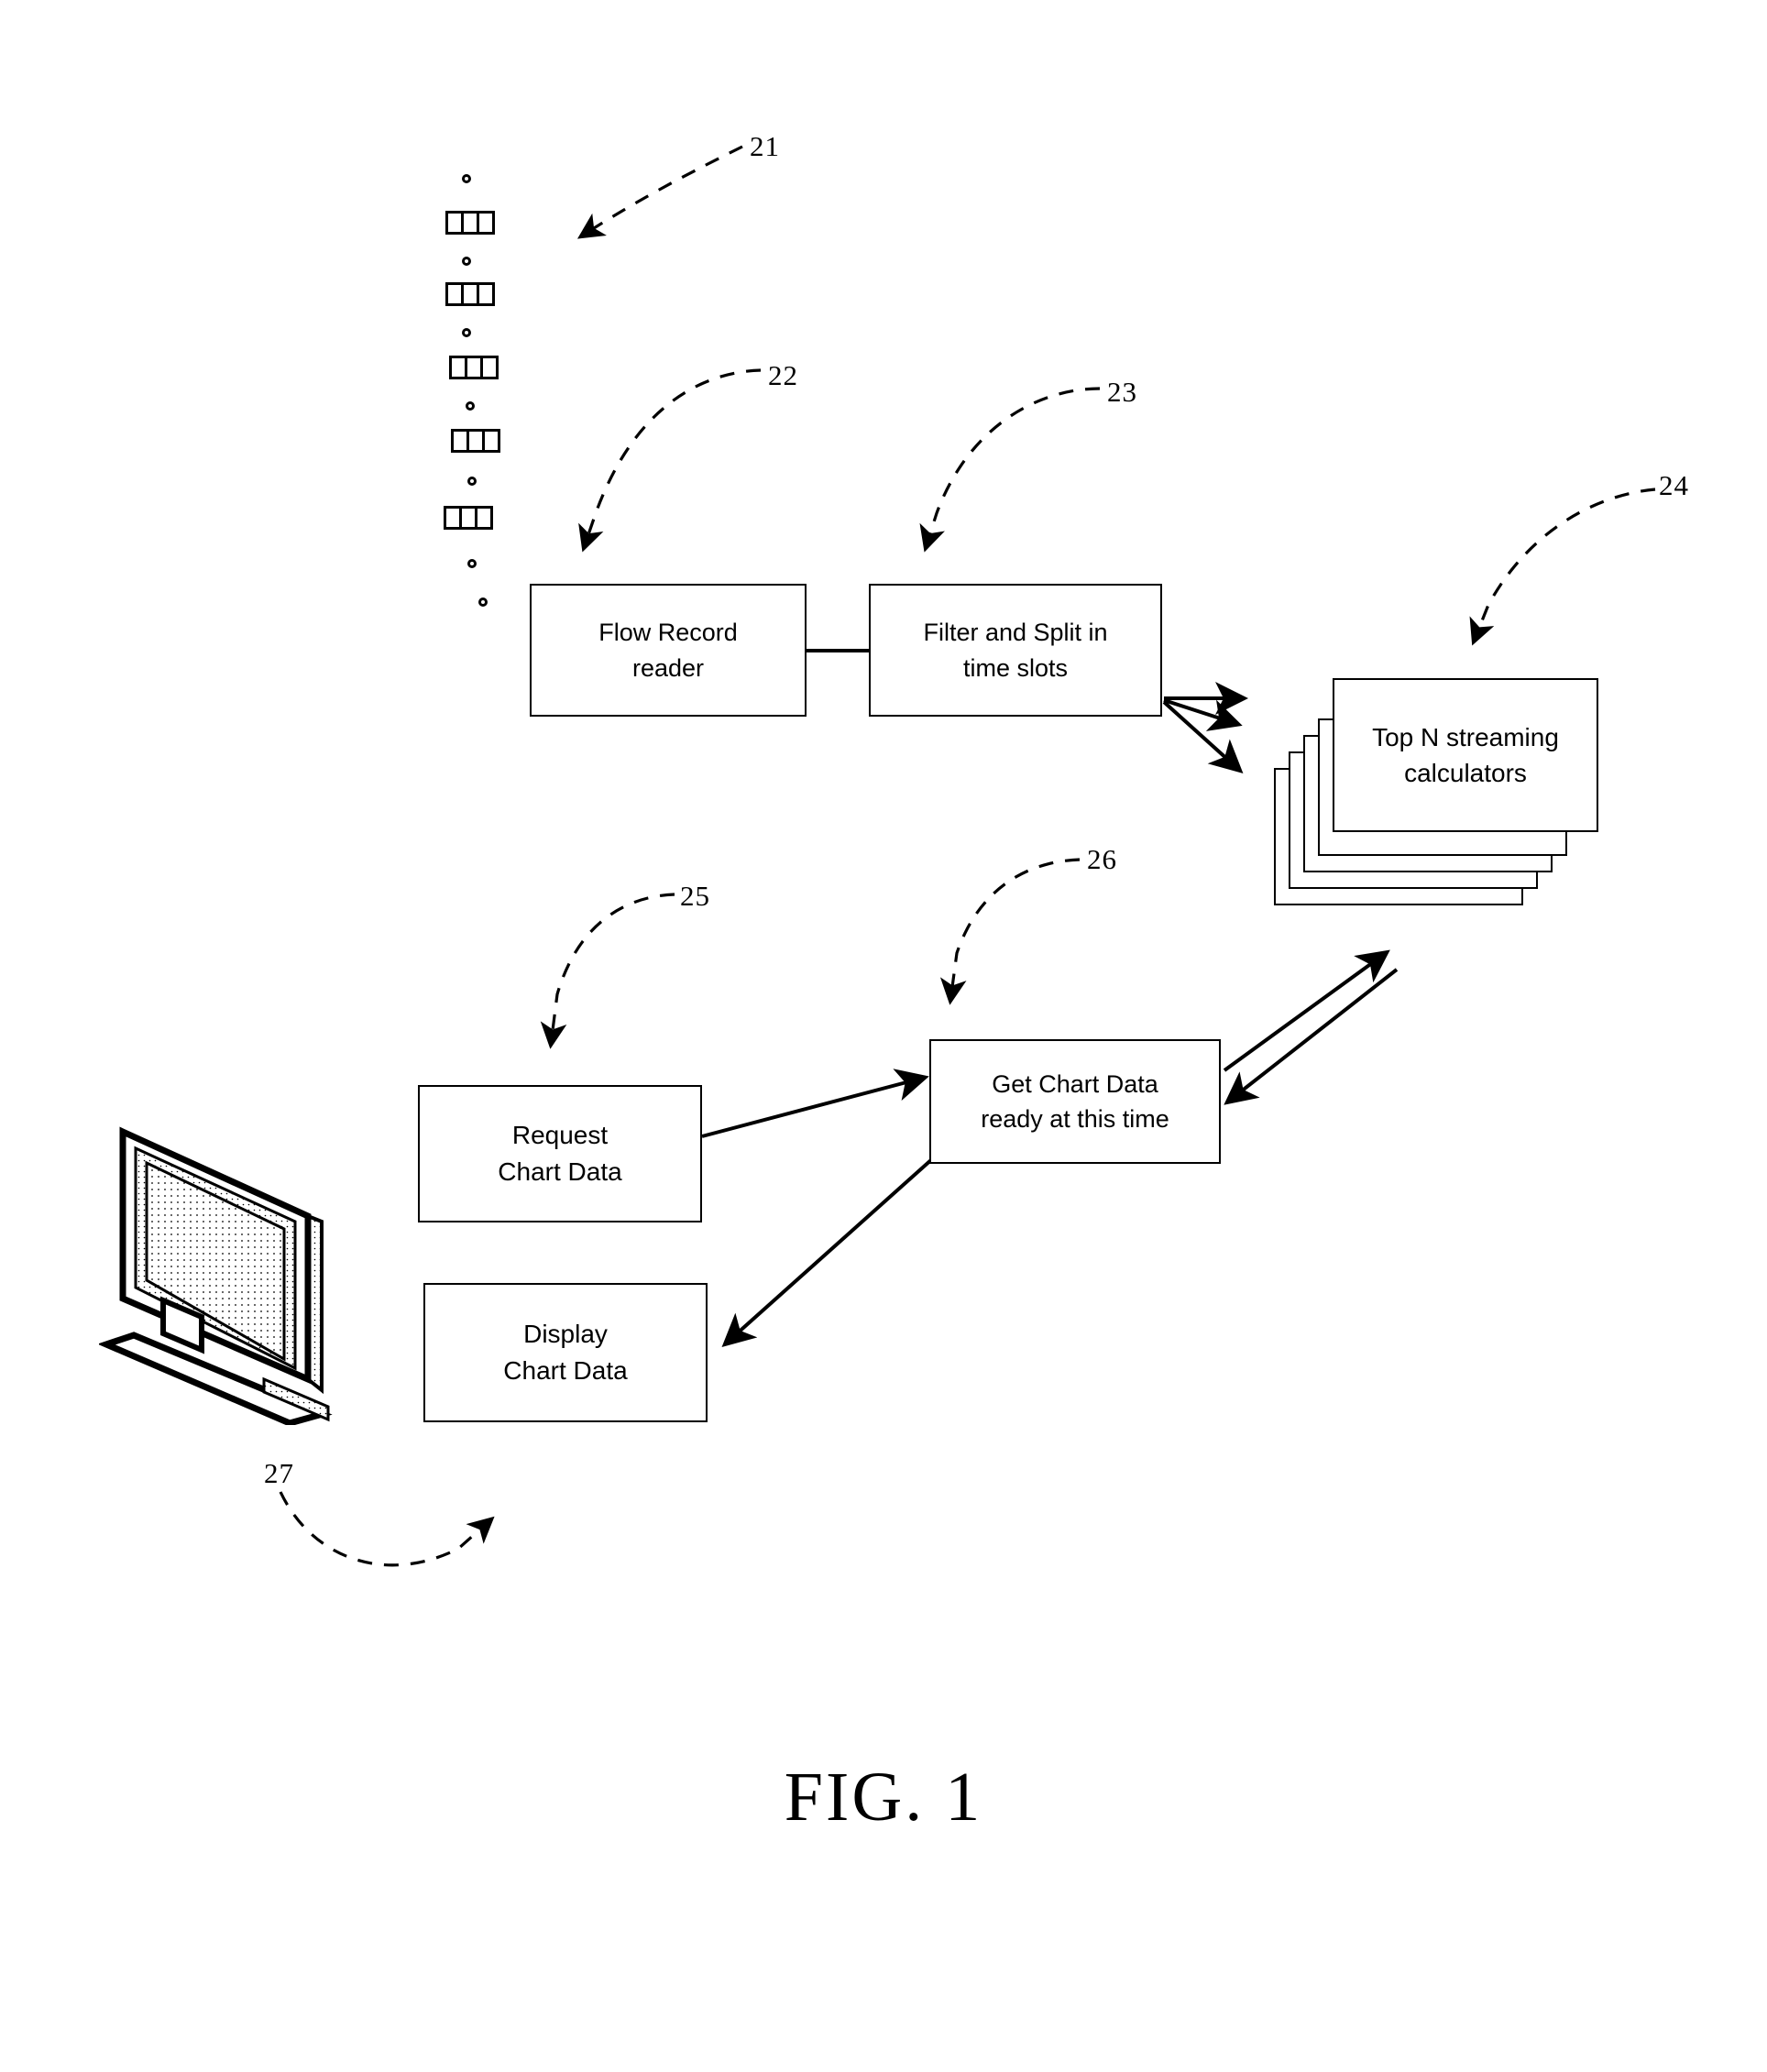  Describe the element at coordinates (1102, 859) in the screenshot. I see `reference-numeral-26: 26` at that location.